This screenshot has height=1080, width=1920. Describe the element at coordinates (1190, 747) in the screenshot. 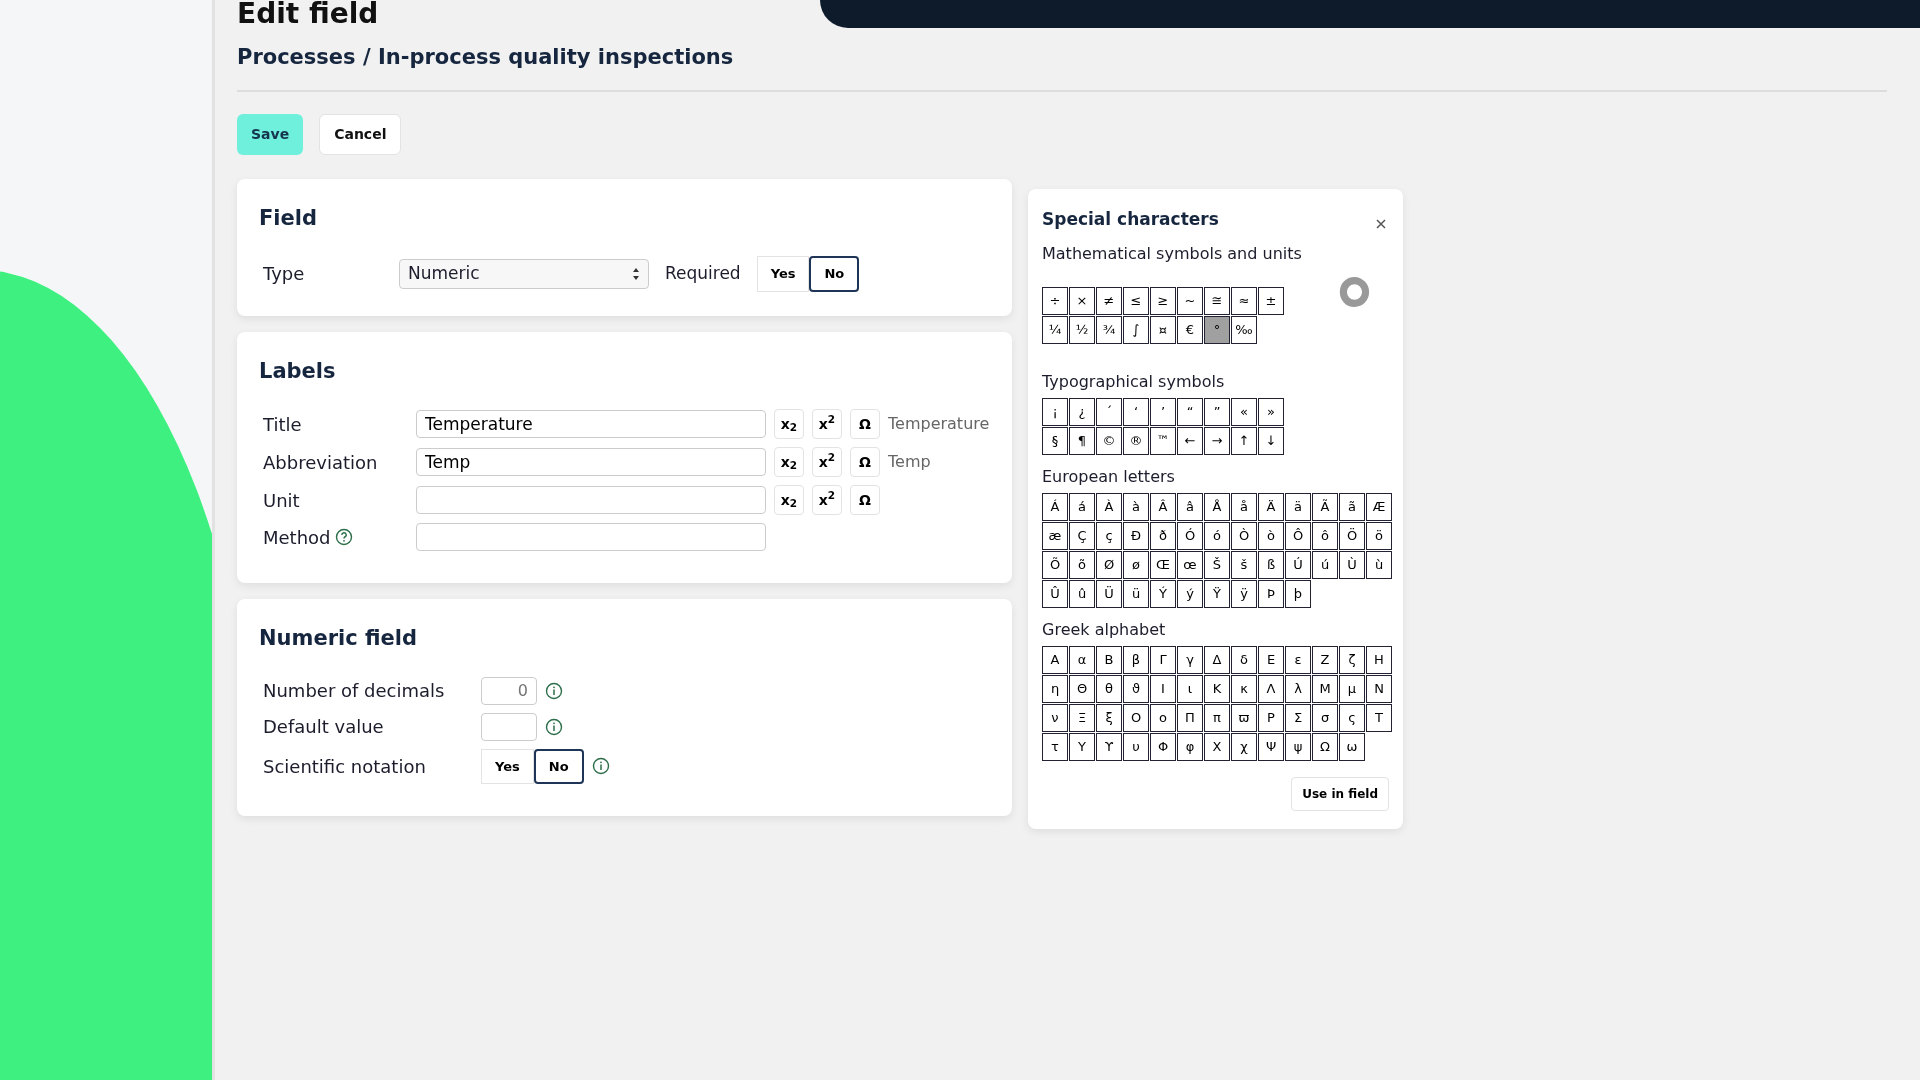

I see `character-key: φ` at that location.